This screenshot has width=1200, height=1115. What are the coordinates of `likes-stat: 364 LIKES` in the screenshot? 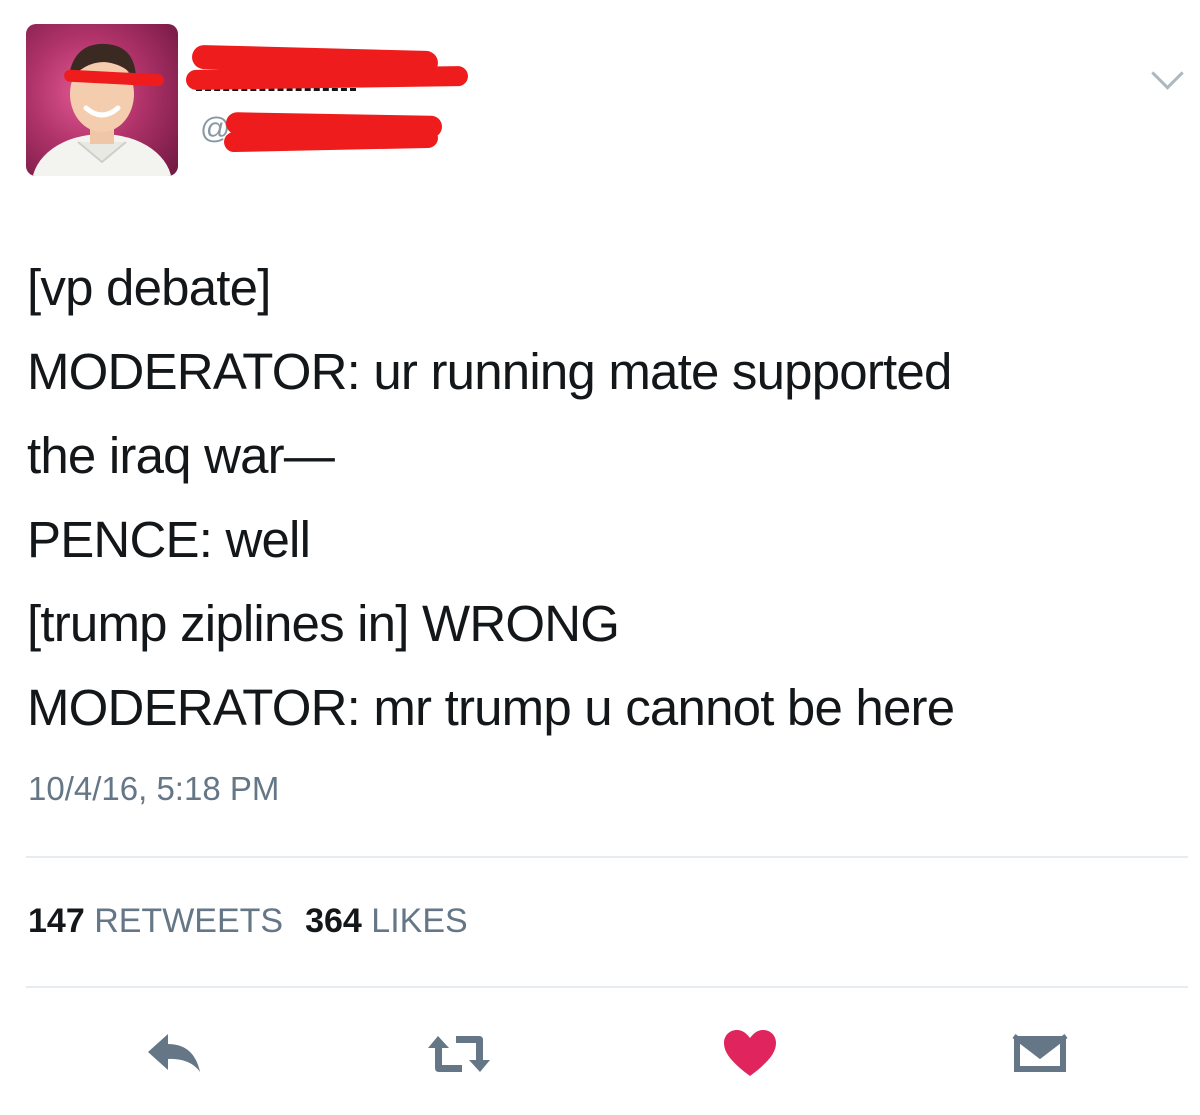 It's located at (386, 921).